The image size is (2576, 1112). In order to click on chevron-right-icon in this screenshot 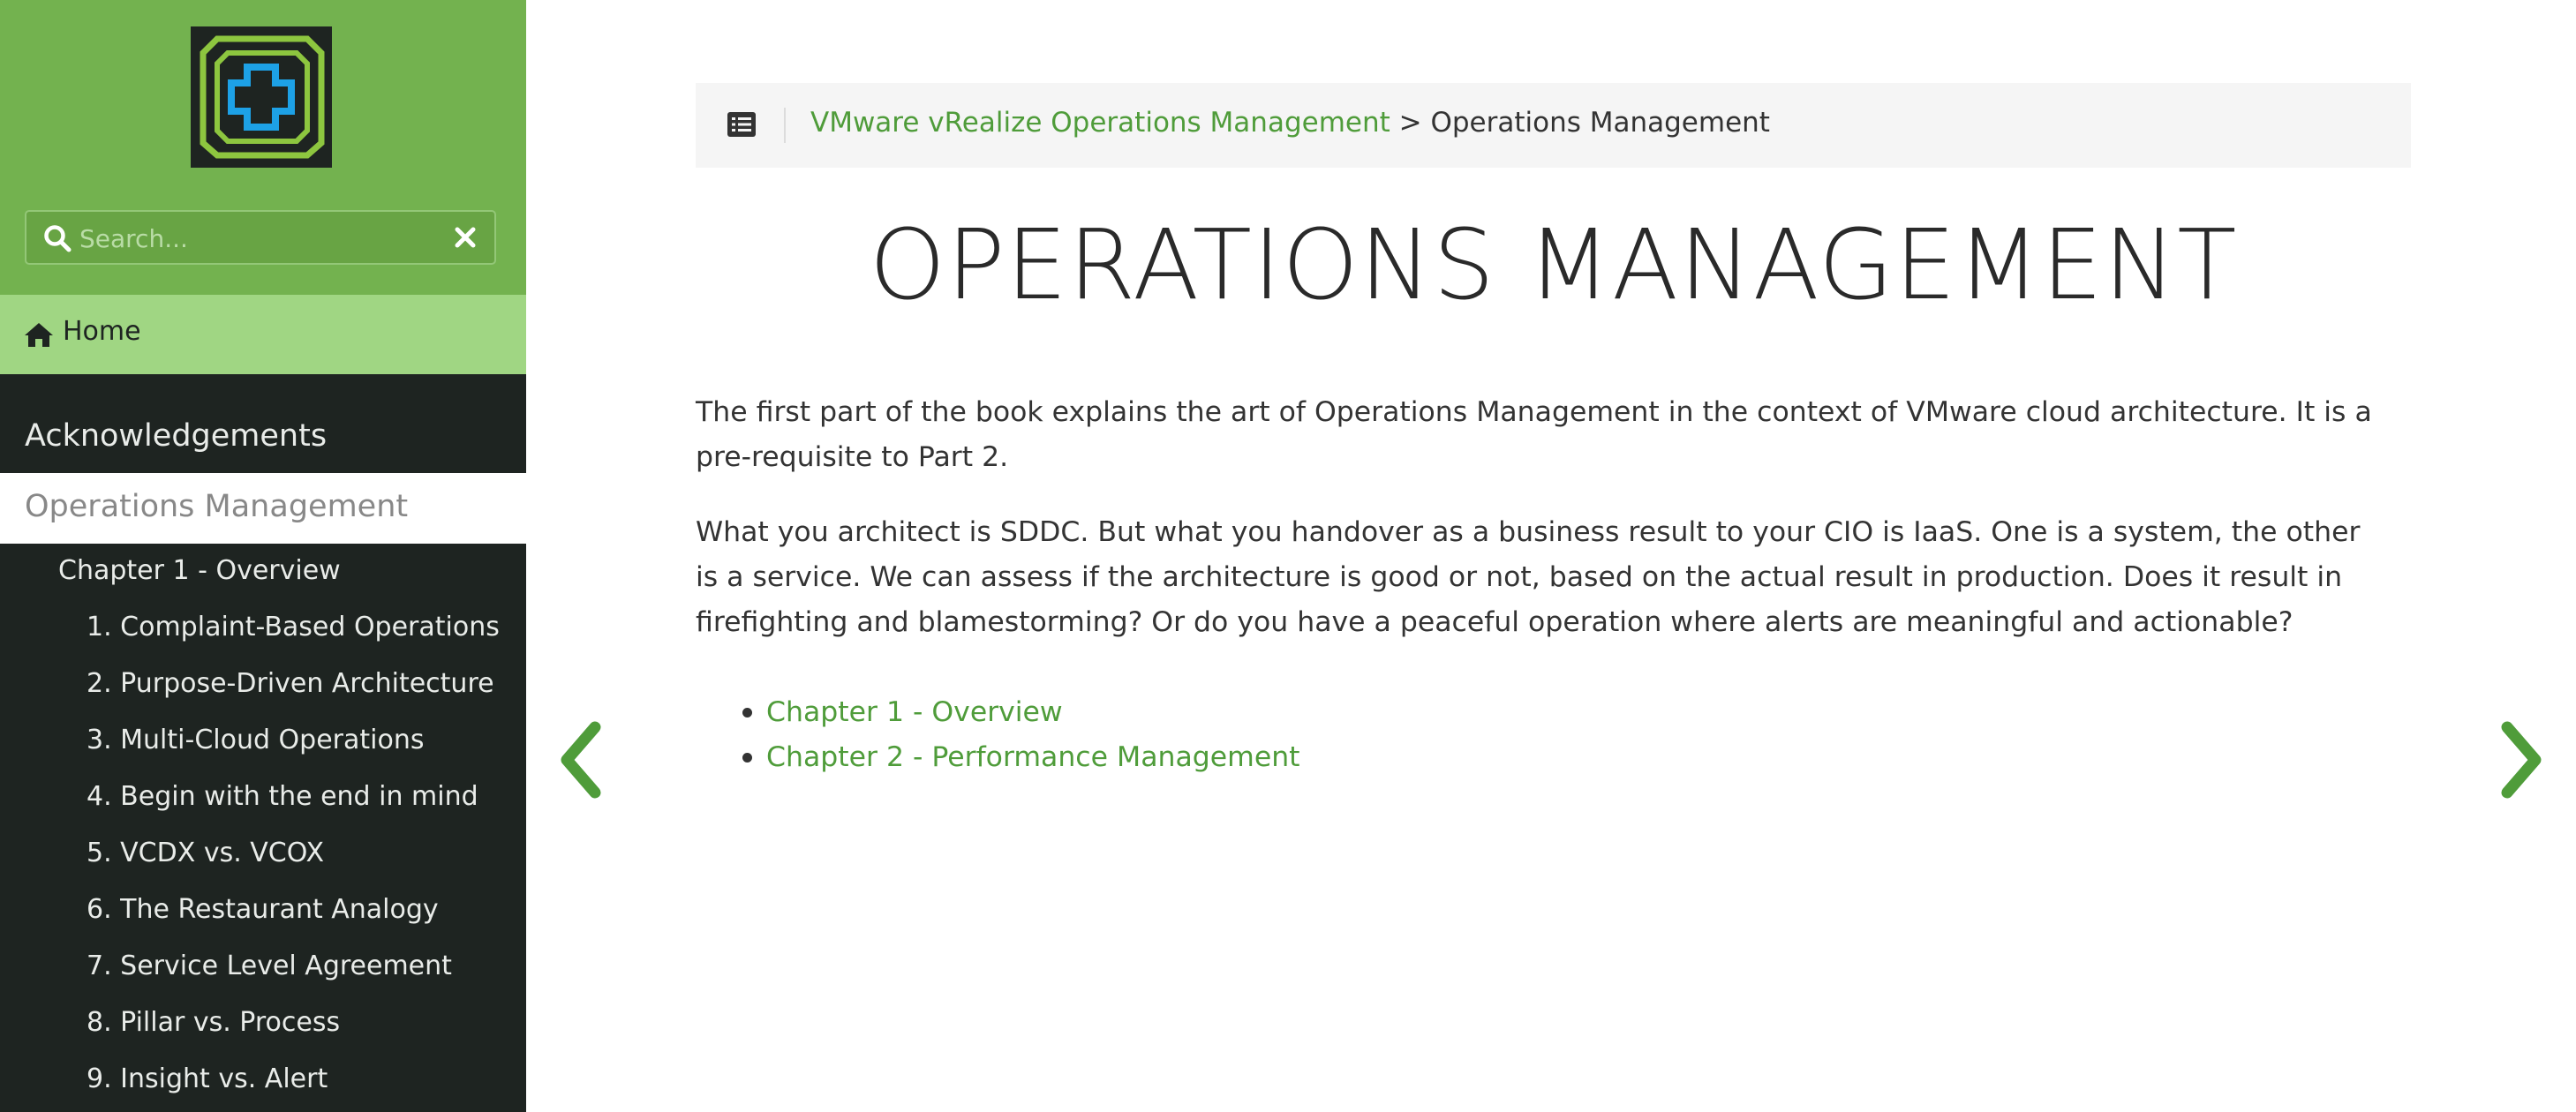, I will do `click(2522, 760)`.